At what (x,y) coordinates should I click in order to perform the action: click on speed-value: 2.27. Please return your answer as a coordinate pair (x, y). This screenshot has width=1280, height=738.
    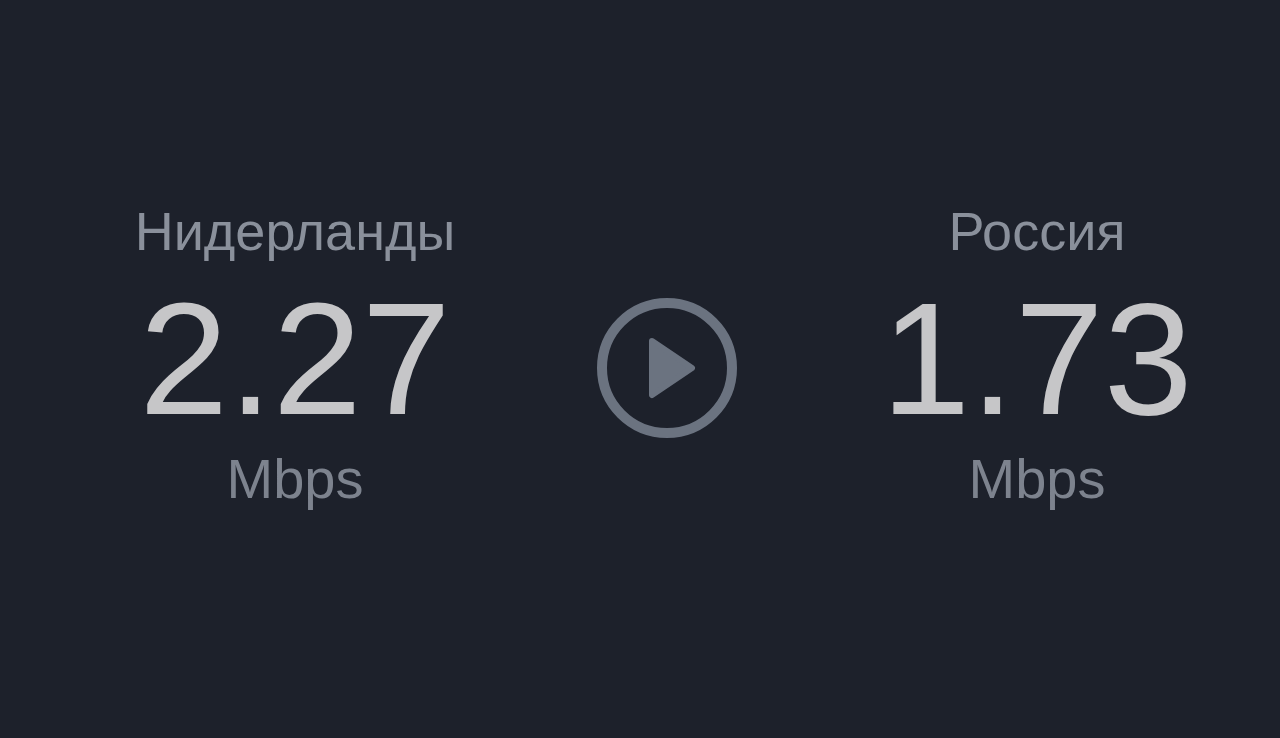
    Looking at the image, I should click on (295, 359).